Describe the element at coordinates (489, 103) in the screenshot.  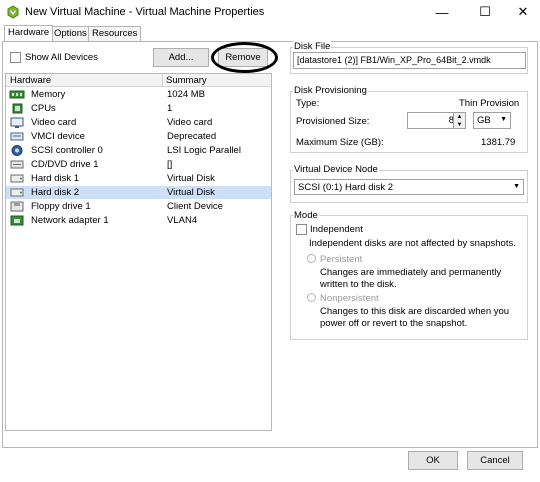
I see `type-value: Thin Provision` at that location.